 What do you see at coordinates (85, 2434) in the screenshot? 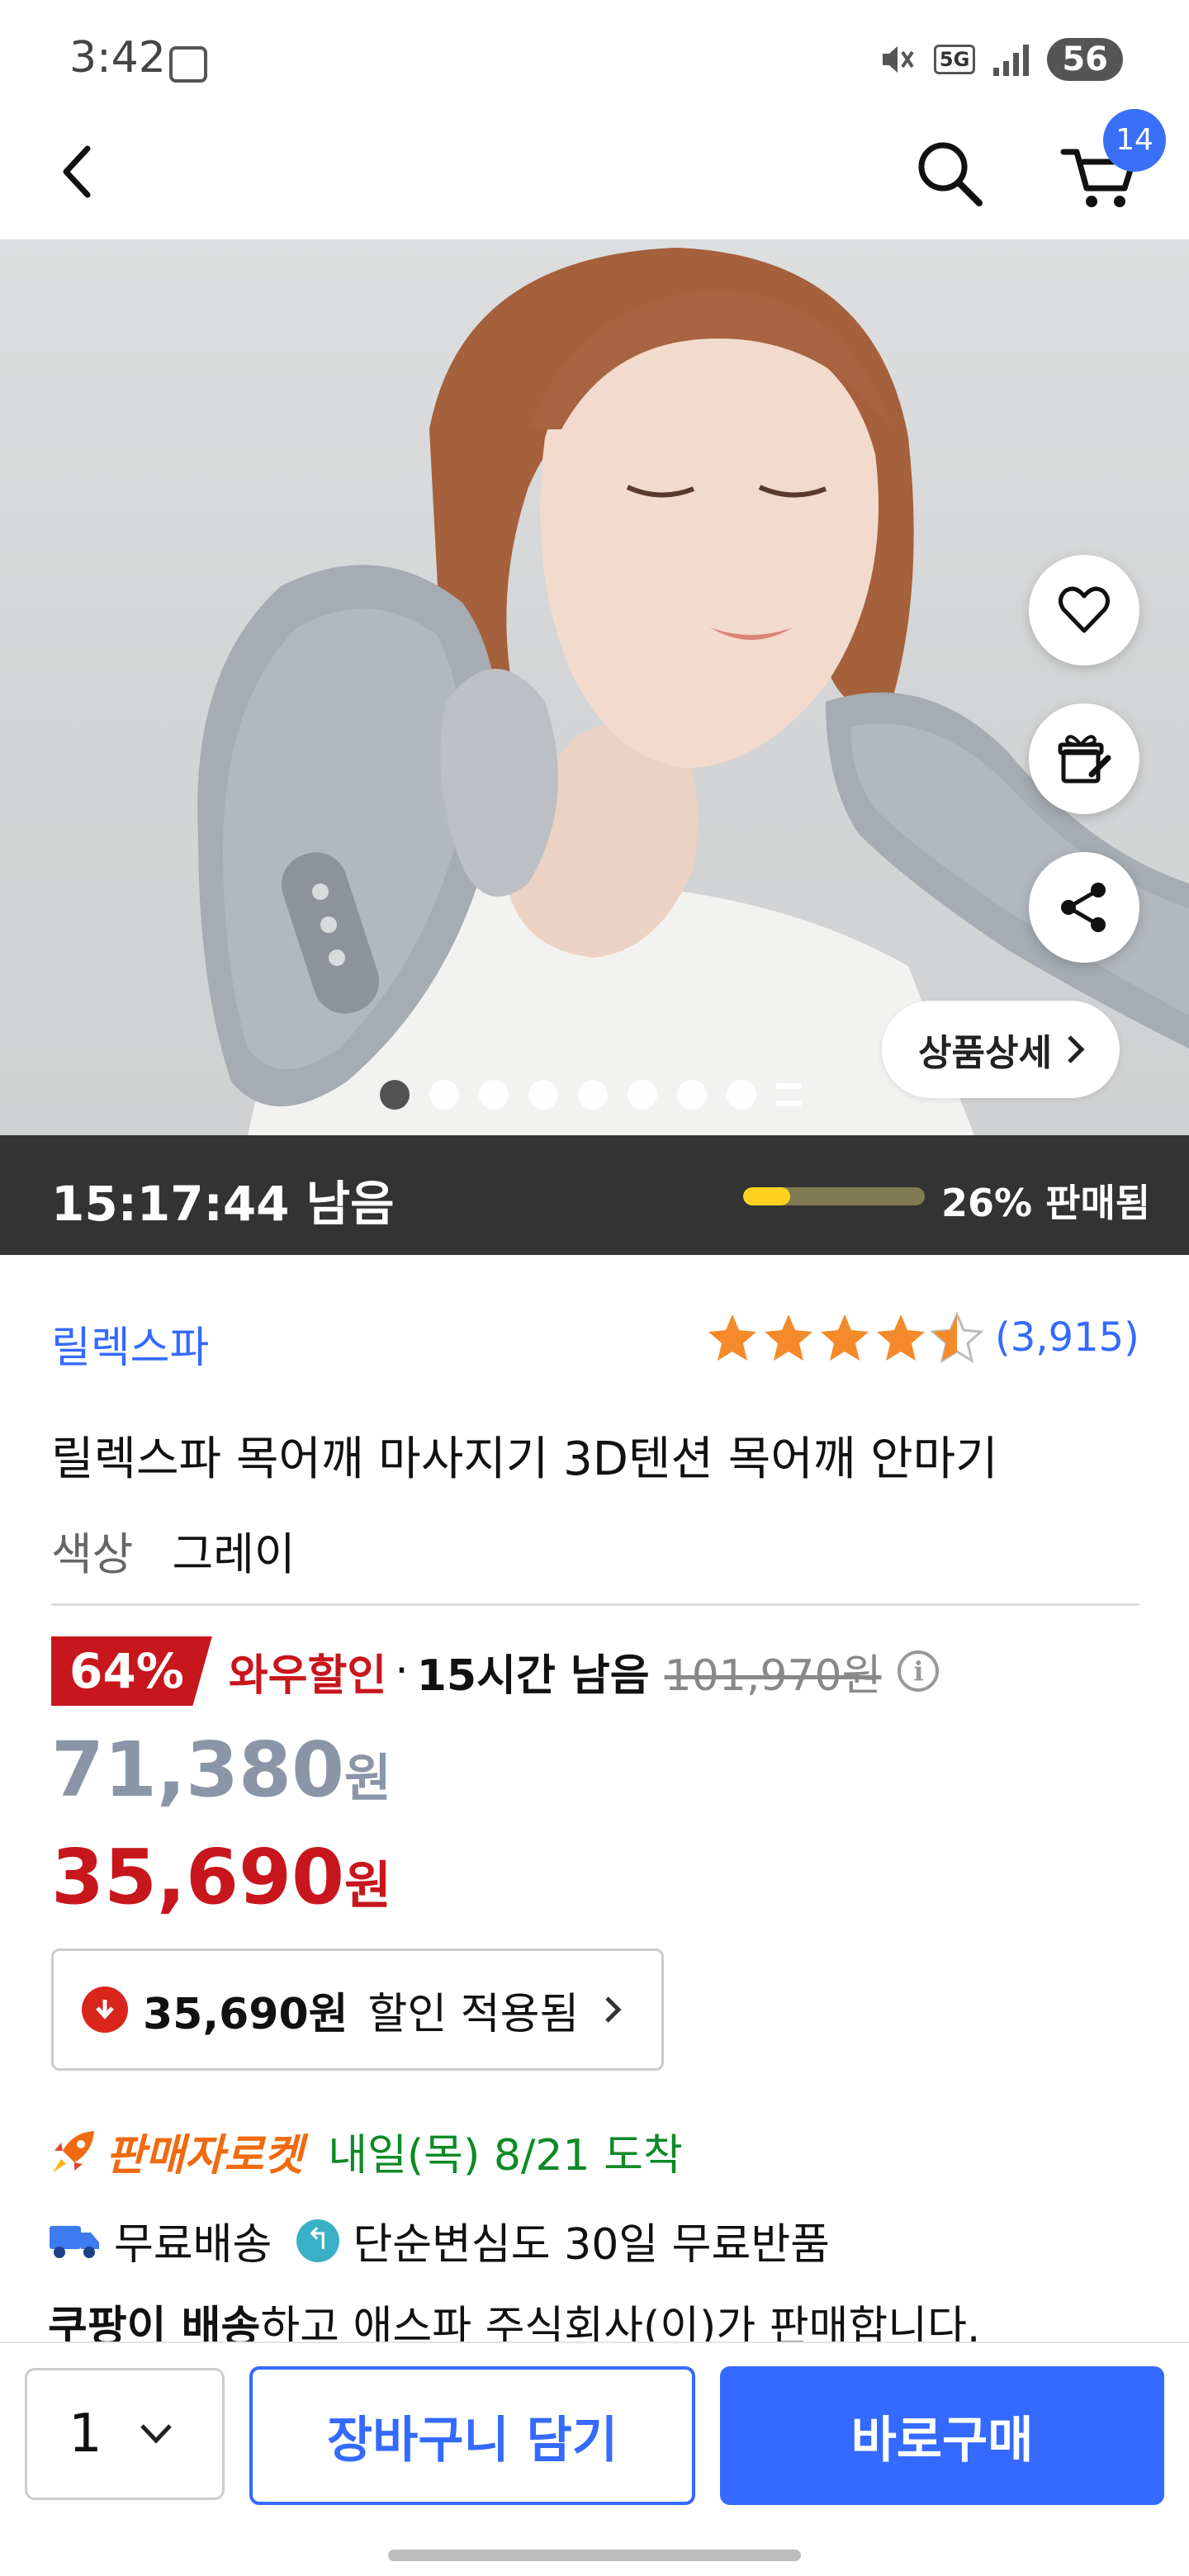
I see `quantity-value: 1` at bounding box center [85, 2434].